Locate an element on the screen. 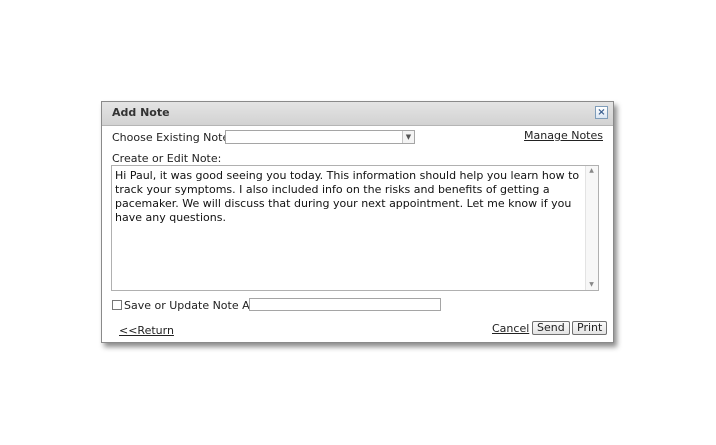  dialog-titlebar: Add Note × is located at coordinates (357, 114).